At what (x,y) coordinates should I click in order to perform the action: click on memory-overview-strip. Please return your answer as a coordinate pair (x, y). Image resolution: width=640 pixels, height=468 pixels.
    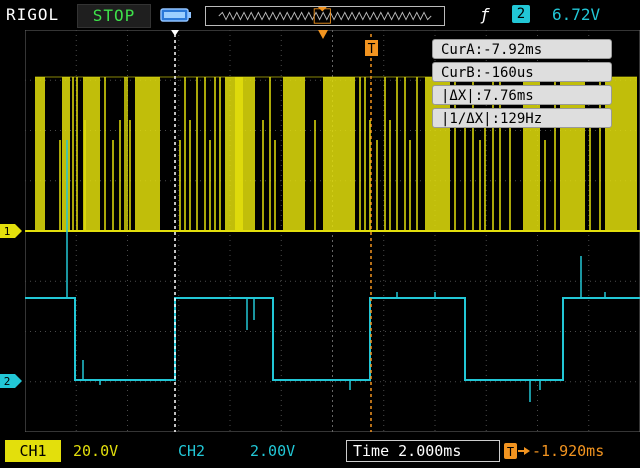
    Looking at the image, I should click on (325, 16).